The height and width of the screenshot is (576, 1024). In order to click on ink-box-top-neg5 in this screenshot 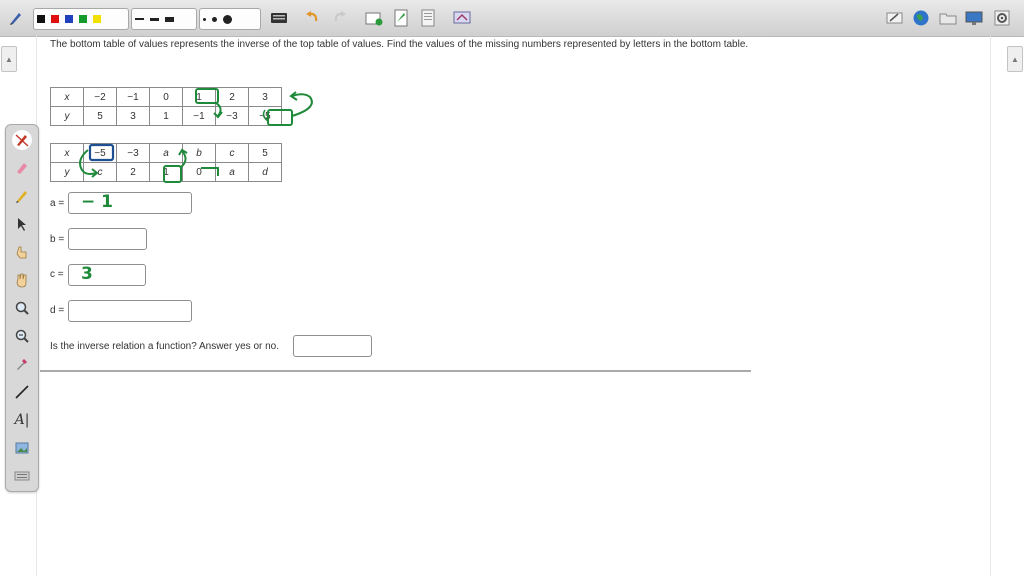, I will do `click(280, 117)`.